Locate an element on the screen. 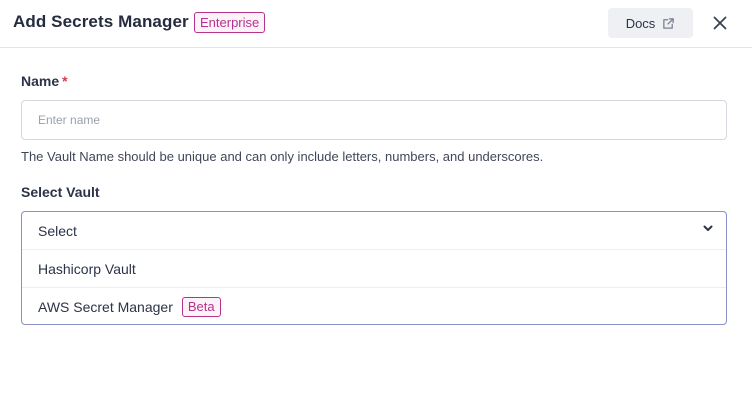 This screenshot has height=417, width=752. vault-option-hashicorp: Hashicorp Vault is located at coordinates (374, 269).